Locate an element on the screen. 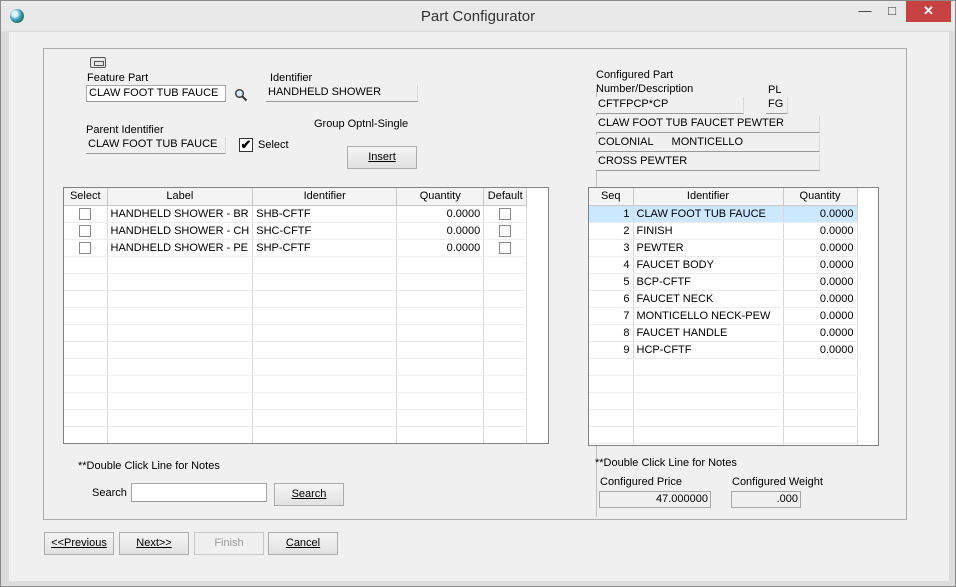  select-label: Select is located at coordinates (273, 145).